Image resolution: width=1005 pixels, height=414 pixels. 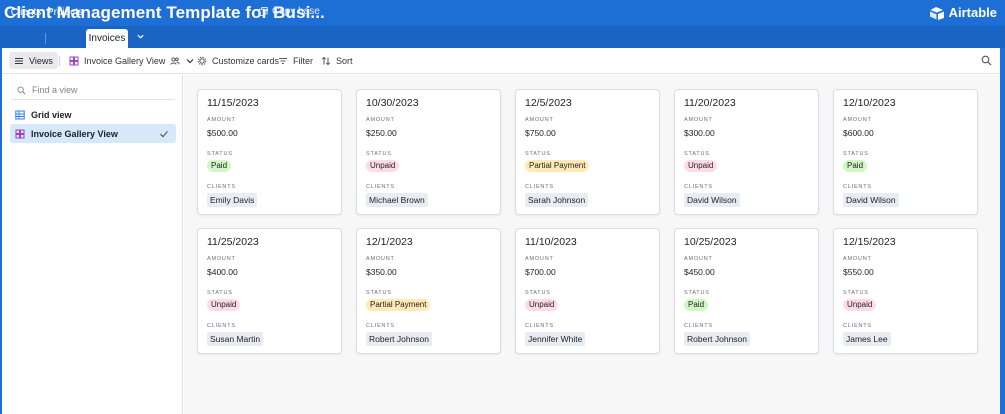 What do you see at coordinates (93, 90) in the screenshot?
I see `find-view-input: Find a view` at bounding box center [93, 90].